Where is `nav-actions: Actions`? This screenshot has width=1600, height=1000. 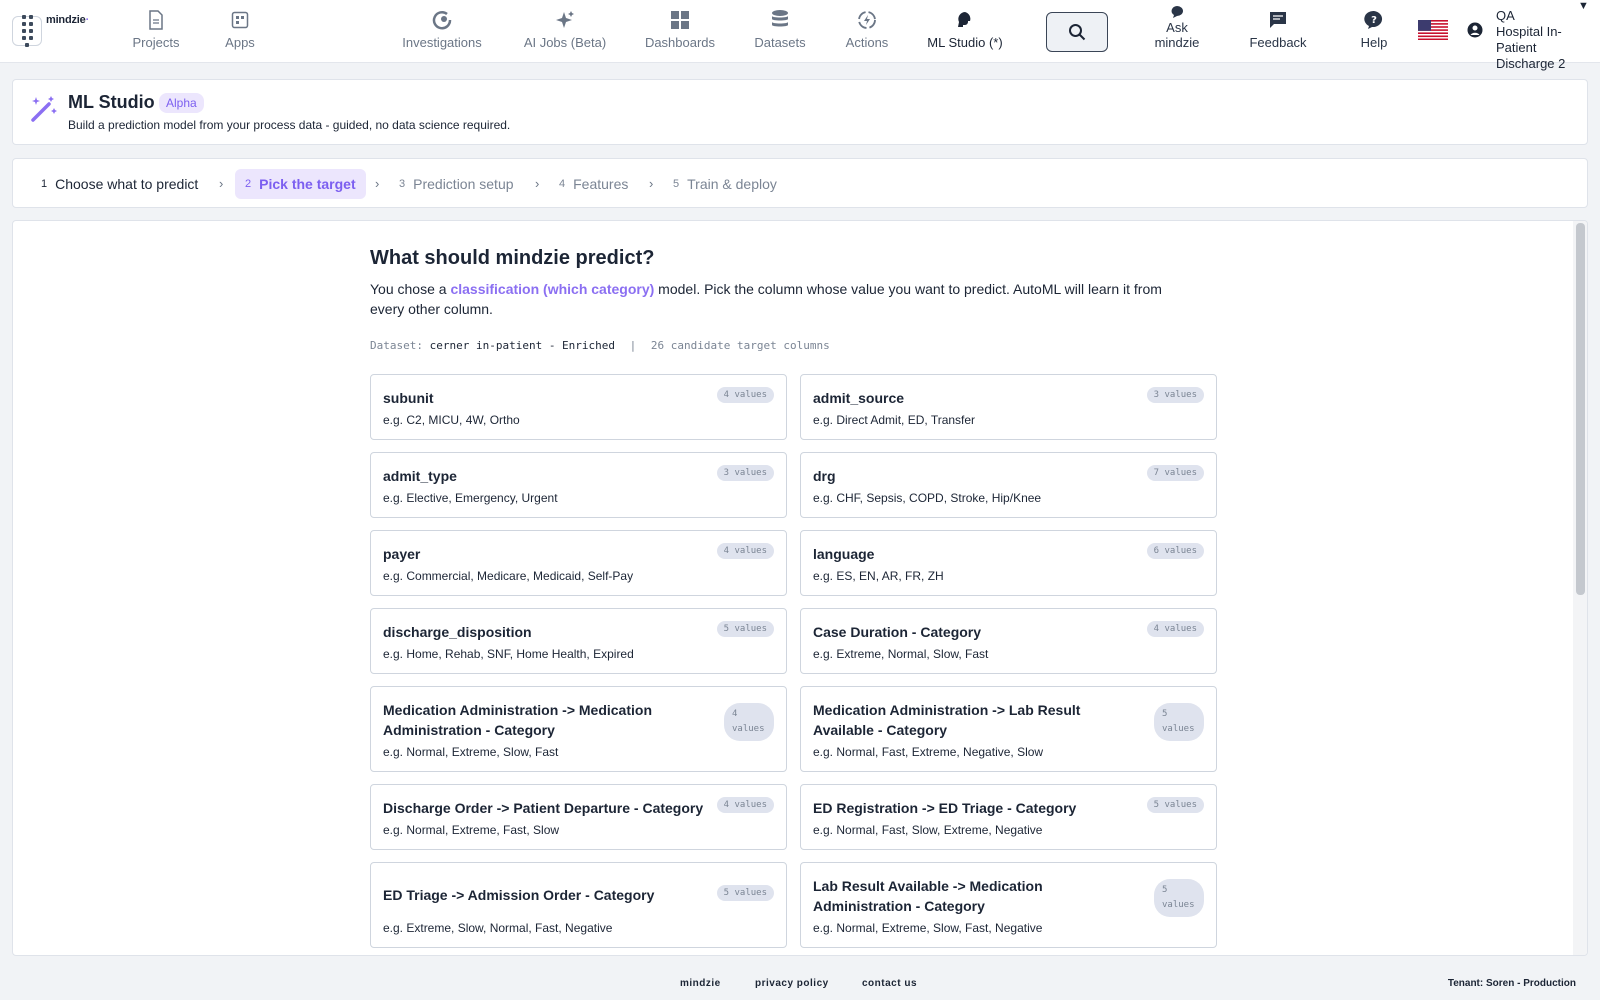
nav-actions: Actions is located at coordinates (867, 31).